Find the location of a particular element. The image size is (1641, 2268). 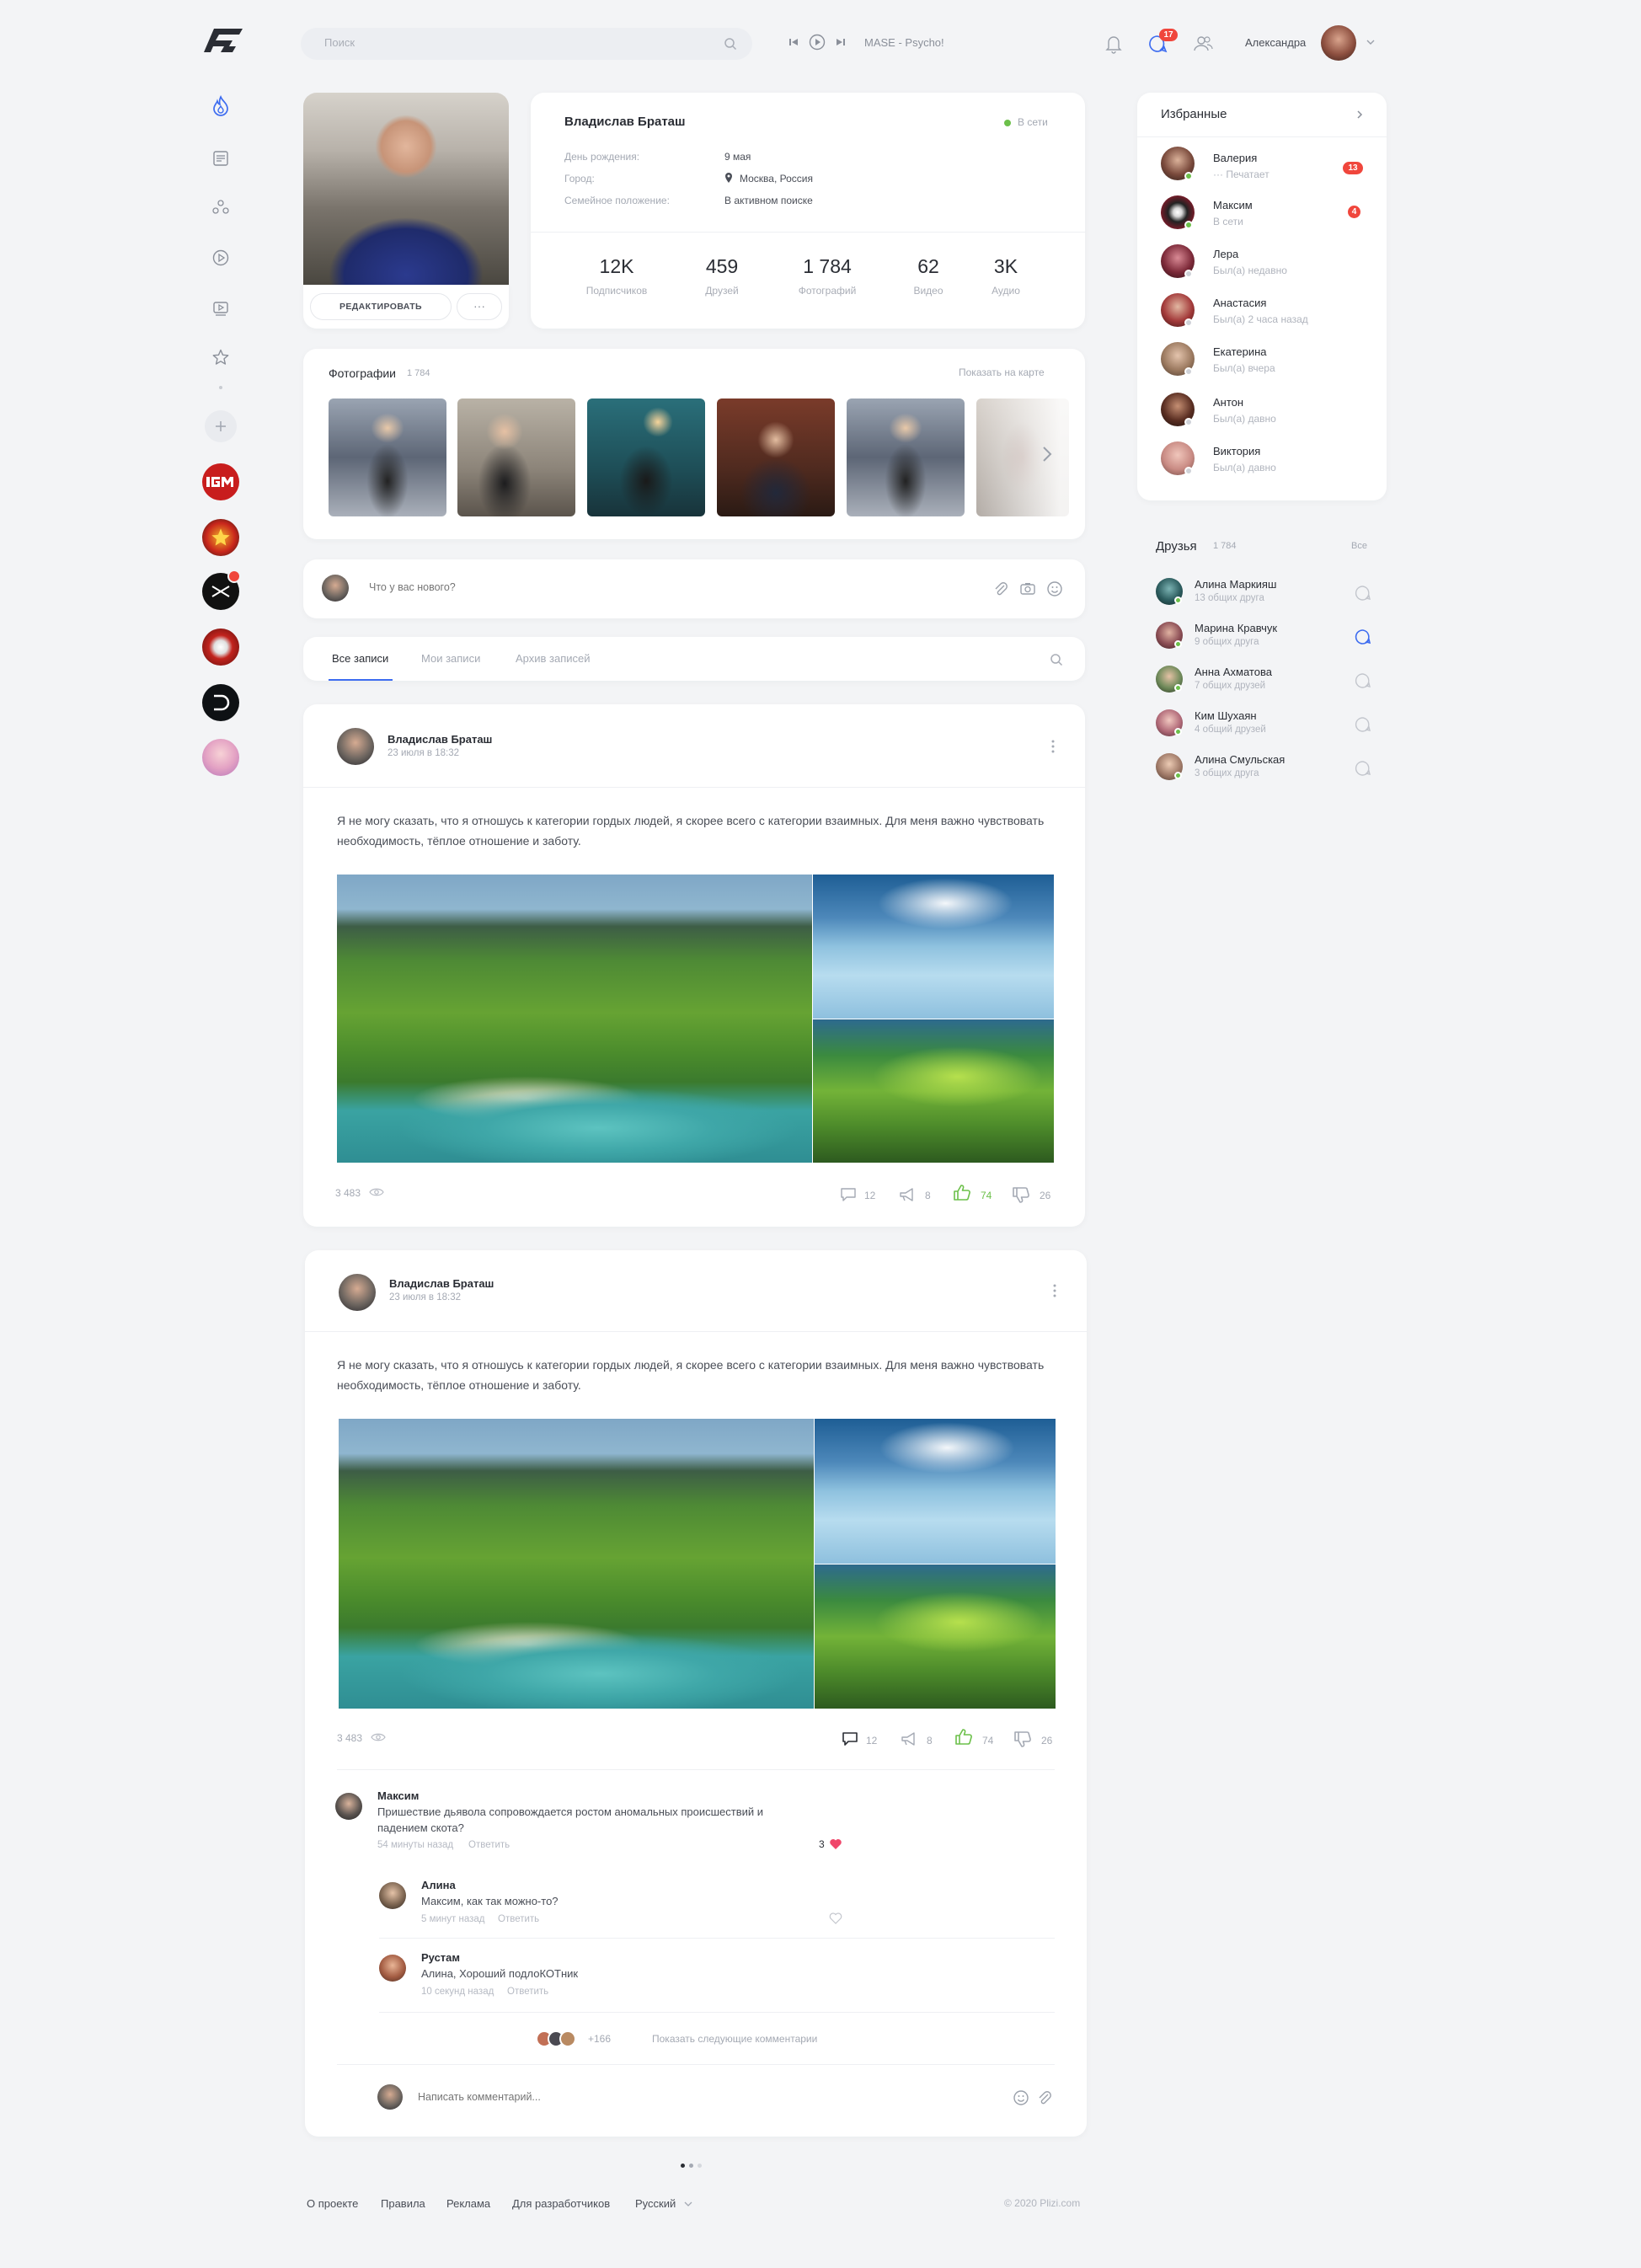

notifications-button is located at coordinates (1113, 44).